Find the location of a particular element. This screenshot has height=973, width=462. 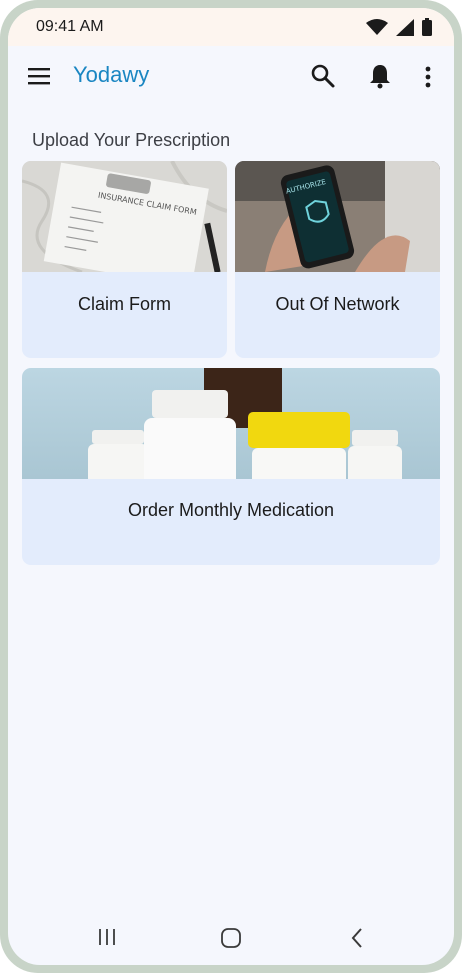

menu-icon is located at coordinates (40, 76).